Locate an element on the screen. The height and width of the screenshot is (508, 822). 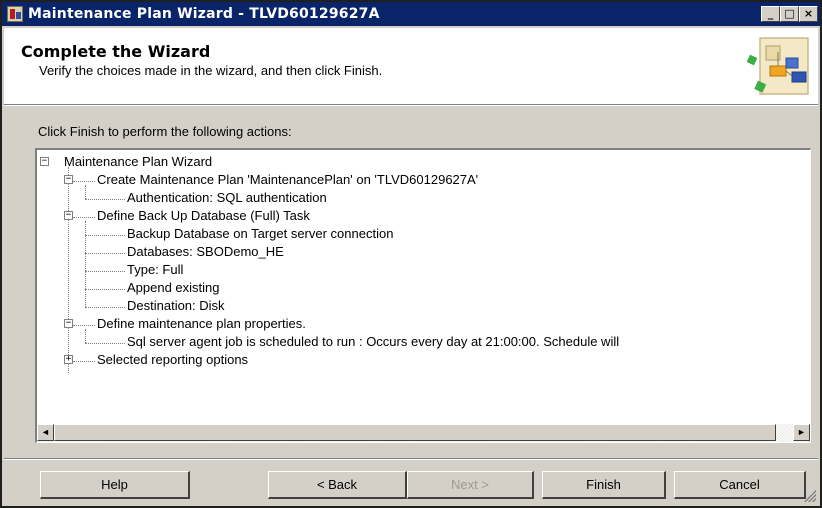
minimize-button: _ is located at coordinates (770, 14).